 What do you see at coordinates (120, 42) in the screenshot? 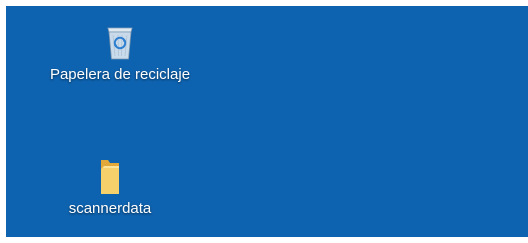
I see `recycle-bin-icon` at bounding box center [120, 42].